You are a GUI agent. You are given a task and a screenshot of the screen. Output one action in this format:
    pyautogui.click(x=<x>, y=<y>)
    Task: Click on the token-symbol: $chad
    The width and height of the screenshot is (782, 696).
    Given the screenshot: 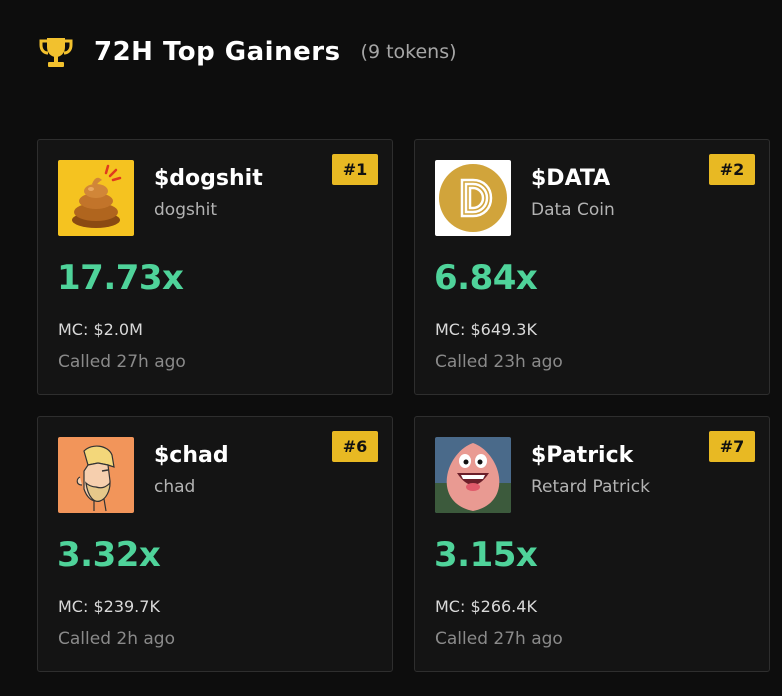 What is the action you would take?
    pyautogui.click(x=191, y=455)
    